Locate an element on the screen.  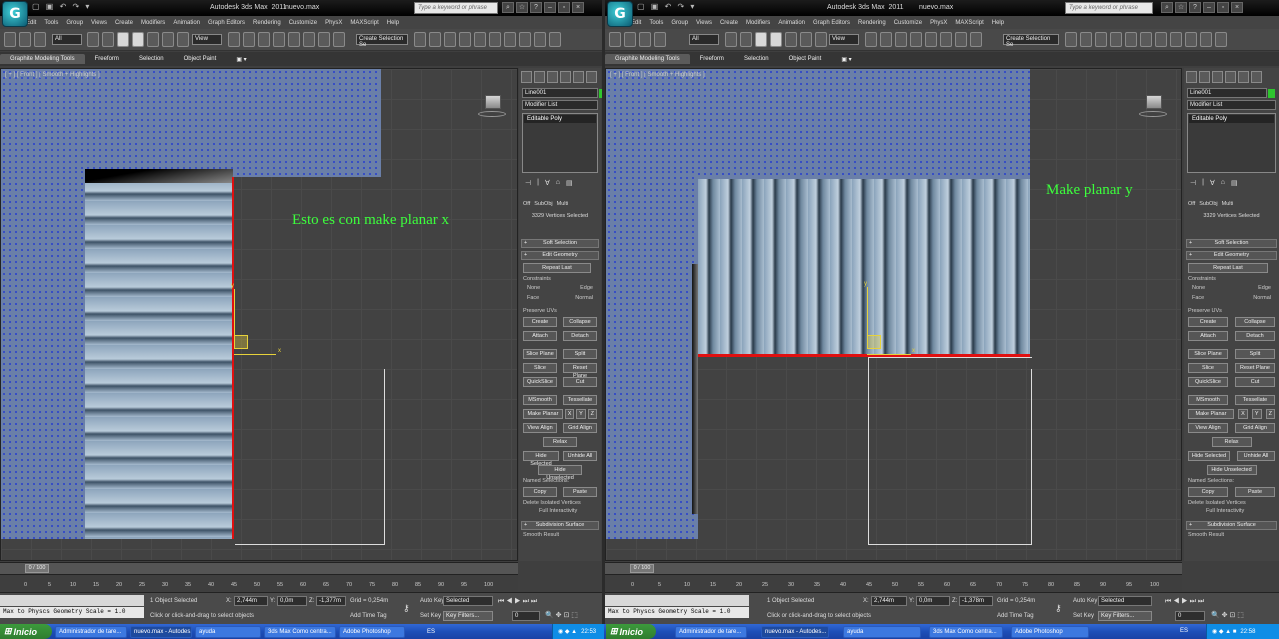
planar-z-button: Z is located at coordinates (1270, 414).